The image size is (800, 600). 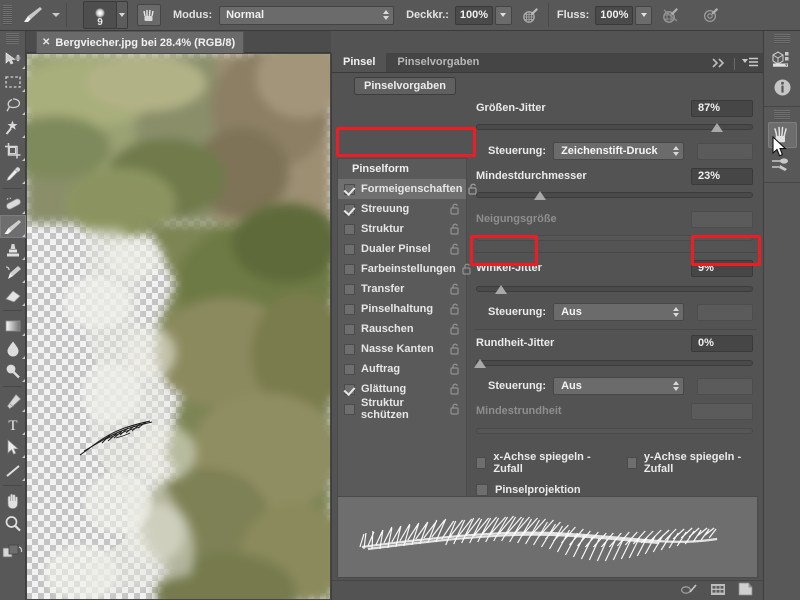 What do you see at coordinates (402, 289) in the screenshot?
I see `option-transfer: Transfer` at bounding box center [402, 289].